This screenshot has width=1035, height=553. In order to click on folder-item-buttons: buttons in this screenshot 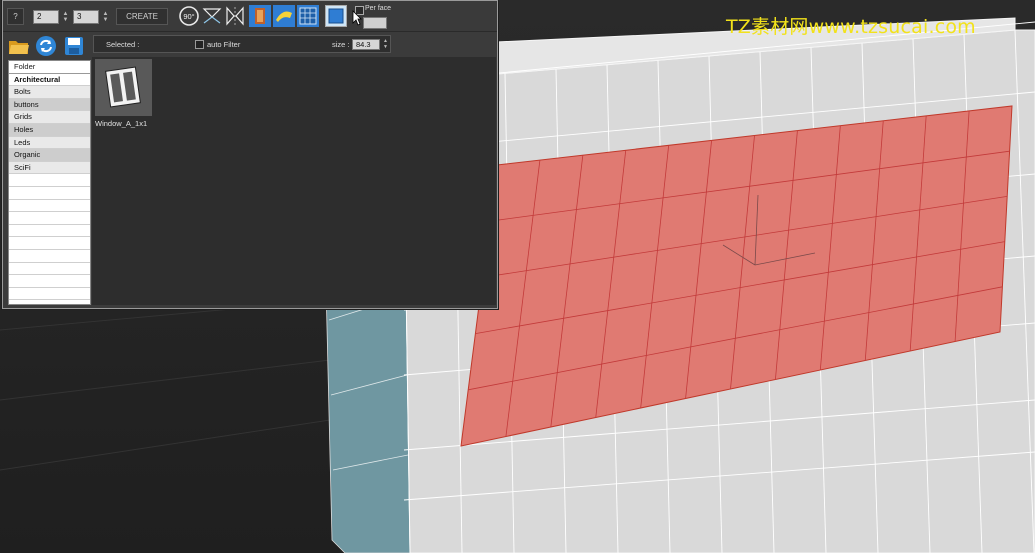, I will do `click(49, 105)`.